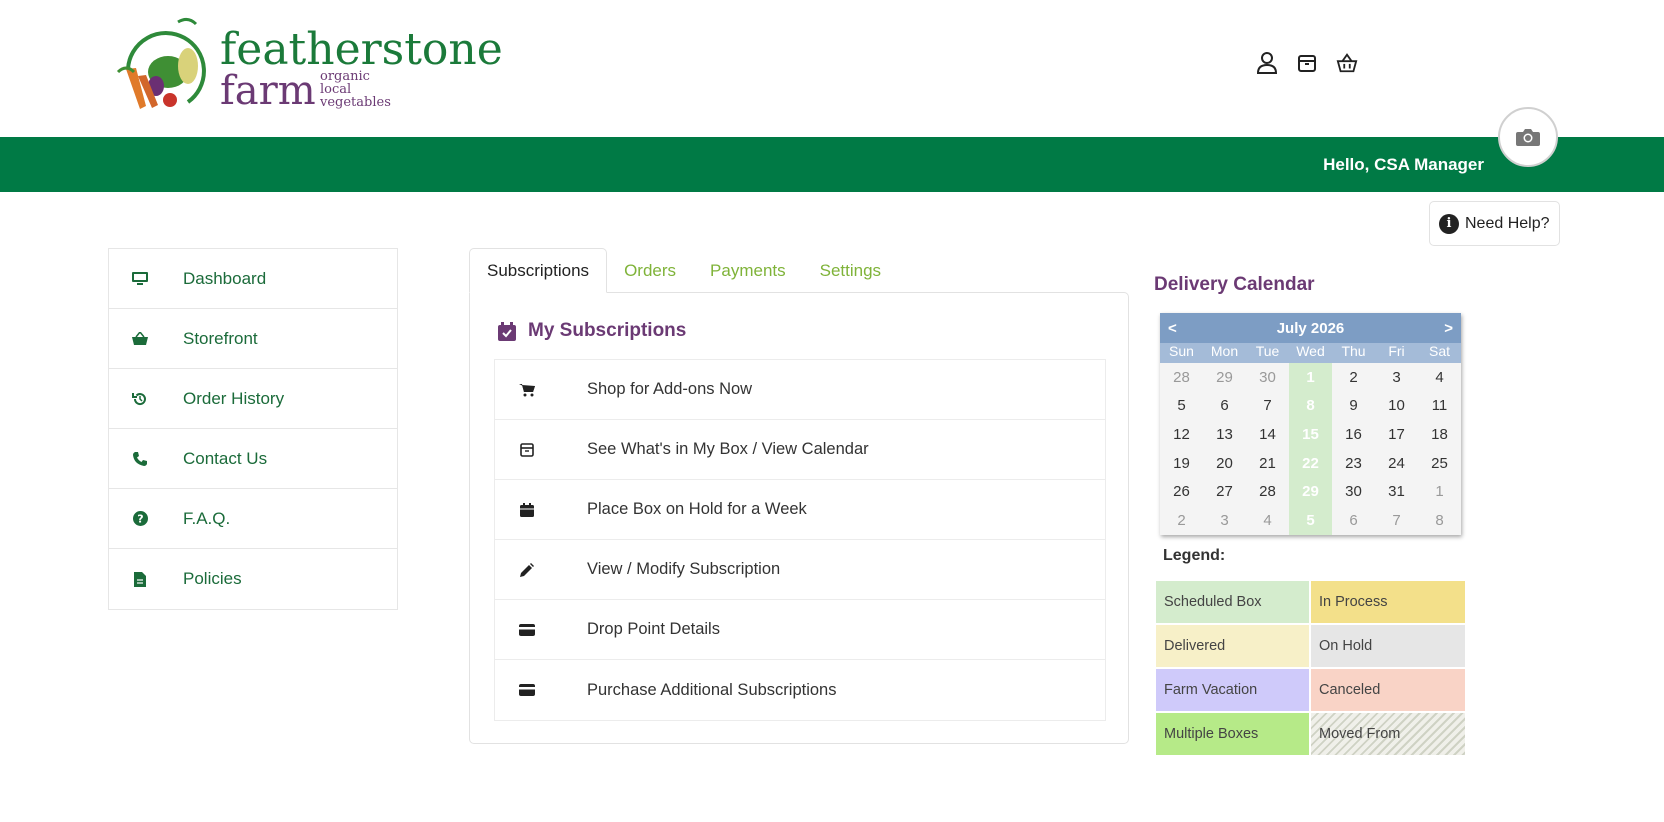 Image resolution: width=1664 pixels, height=822 pixels. I want to click on purchase-subscriptions-link: Purchase Additional Subscriptions, so click(800, 690).